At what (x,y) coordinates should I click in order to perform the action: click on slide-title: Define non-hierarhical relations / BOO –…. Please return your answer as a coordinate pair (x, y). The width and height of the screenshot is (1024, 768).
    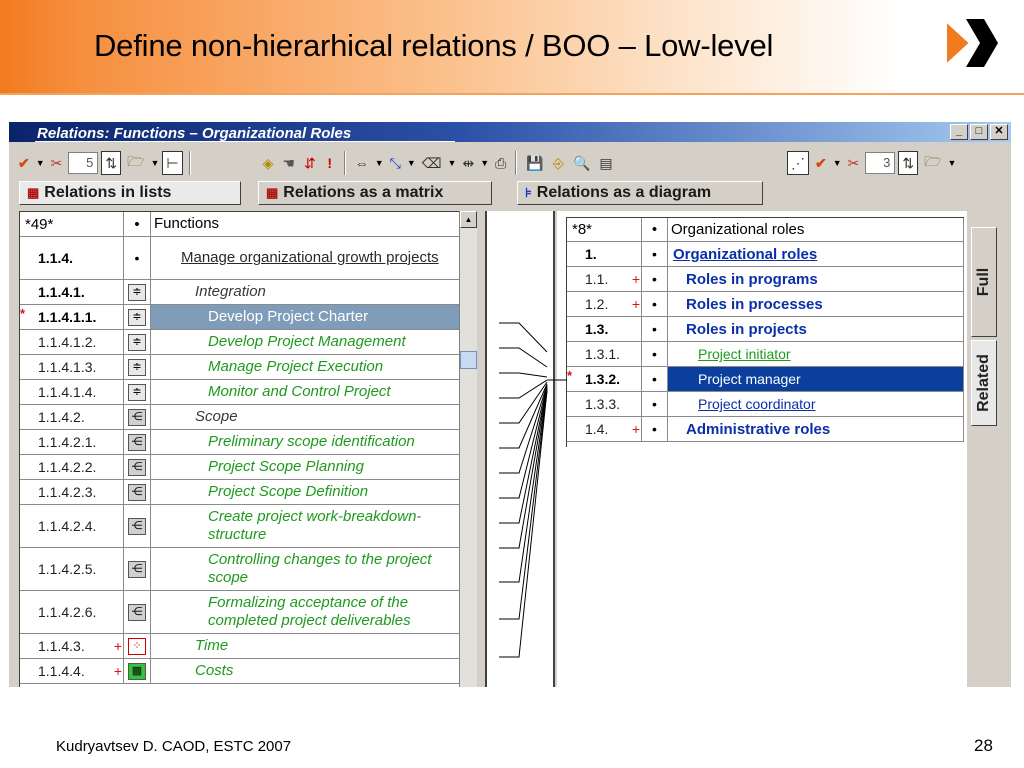
    Looking at the image, I should click on (434, 45).